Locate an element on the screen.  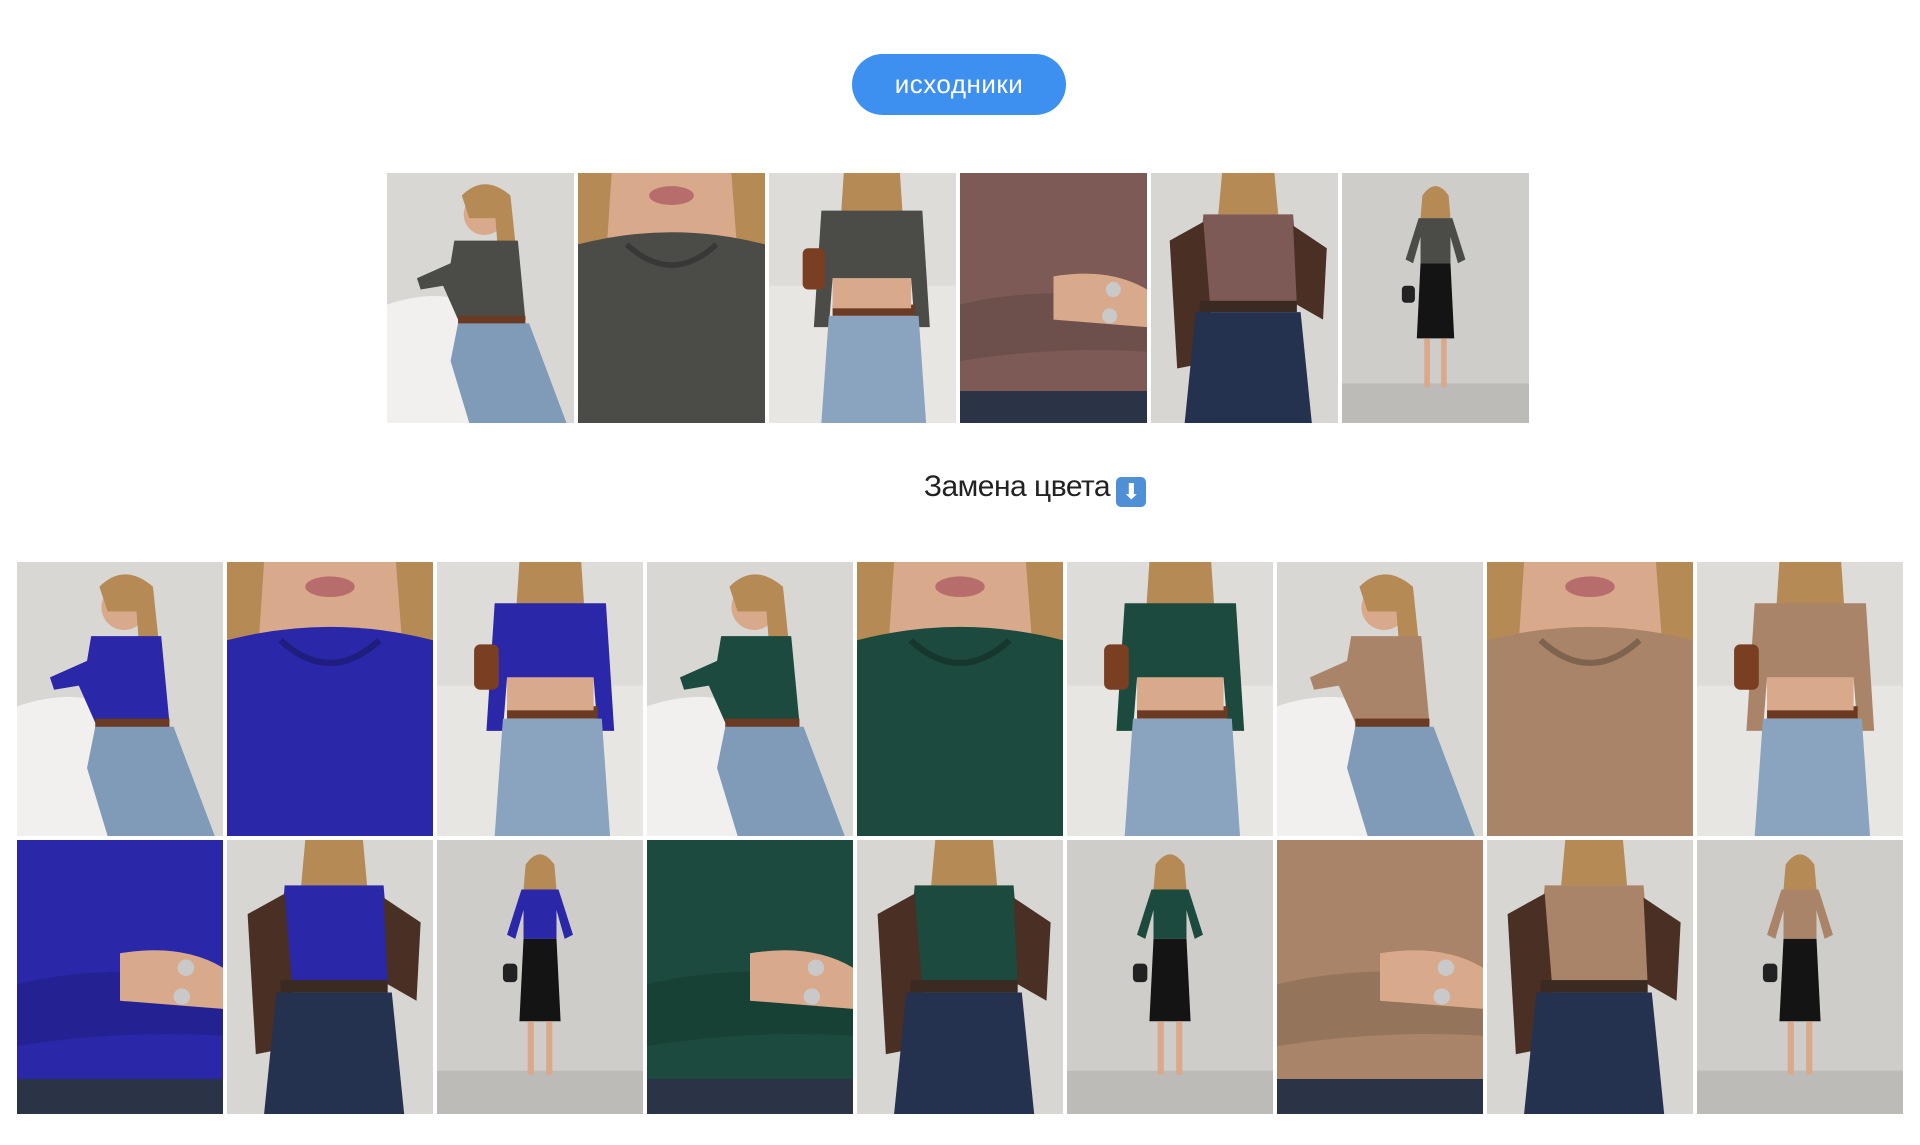
photo-green-full-skirt is located at coordinates (1170, 977).